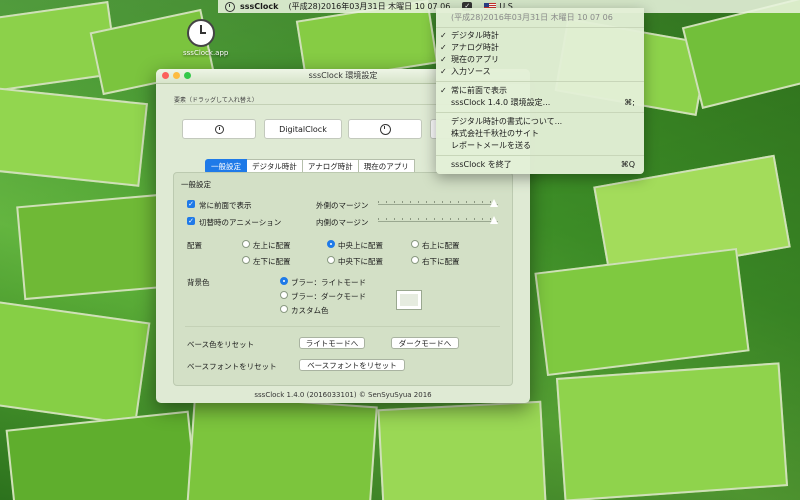  I want to click on bg-custom-label: カスタム色, so click(310, 310).